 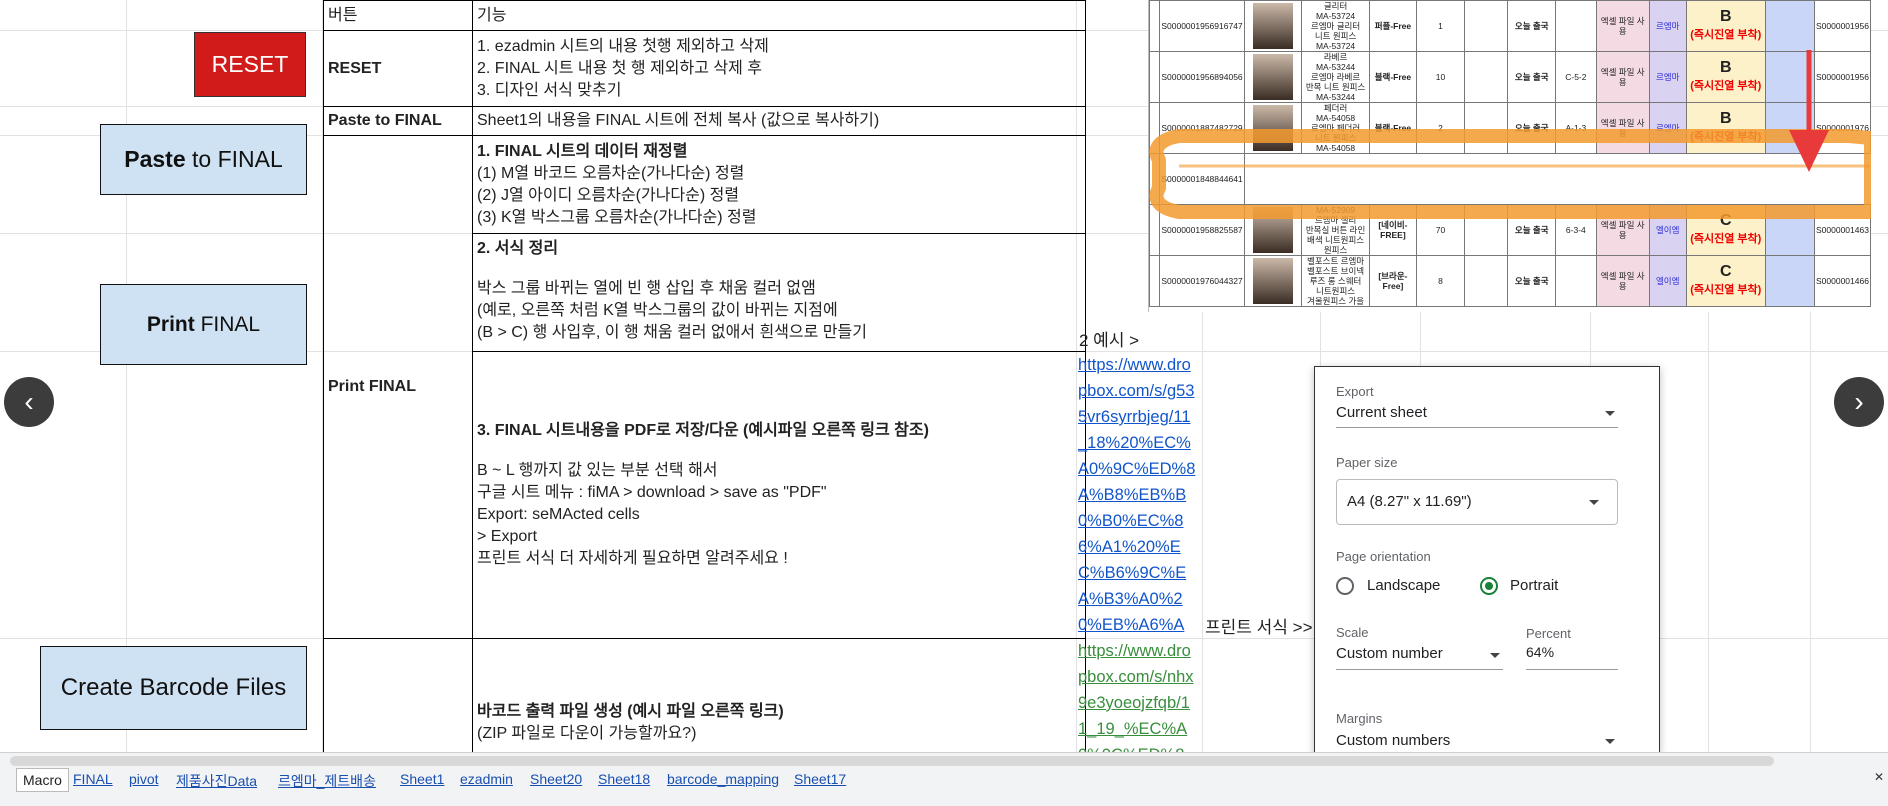 I want to click on chevron-left-icon: ‹, so click(x=29, y=401).